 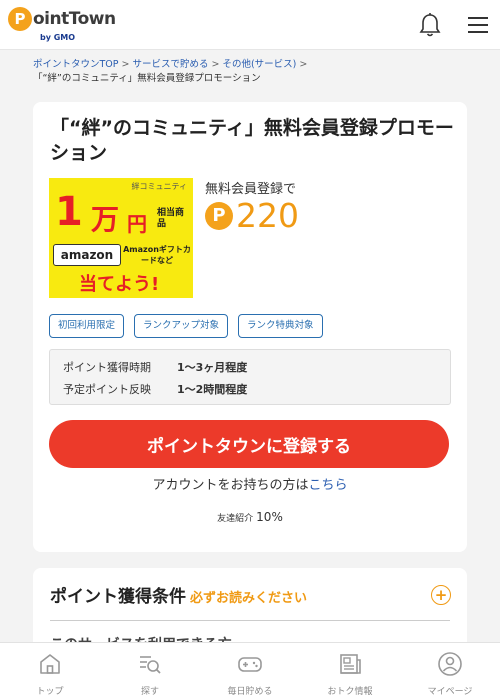 I want to click on nav-item-top: トップ, so click(x=50, y=671).